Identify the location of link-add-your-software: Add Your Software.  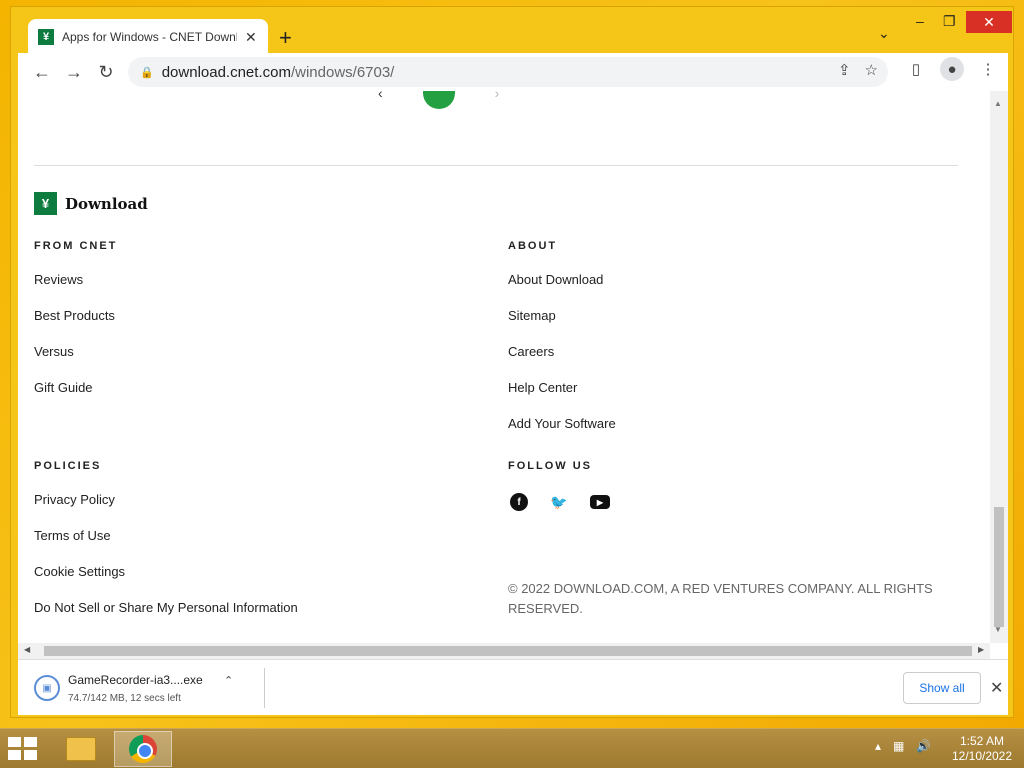
(562, 423).